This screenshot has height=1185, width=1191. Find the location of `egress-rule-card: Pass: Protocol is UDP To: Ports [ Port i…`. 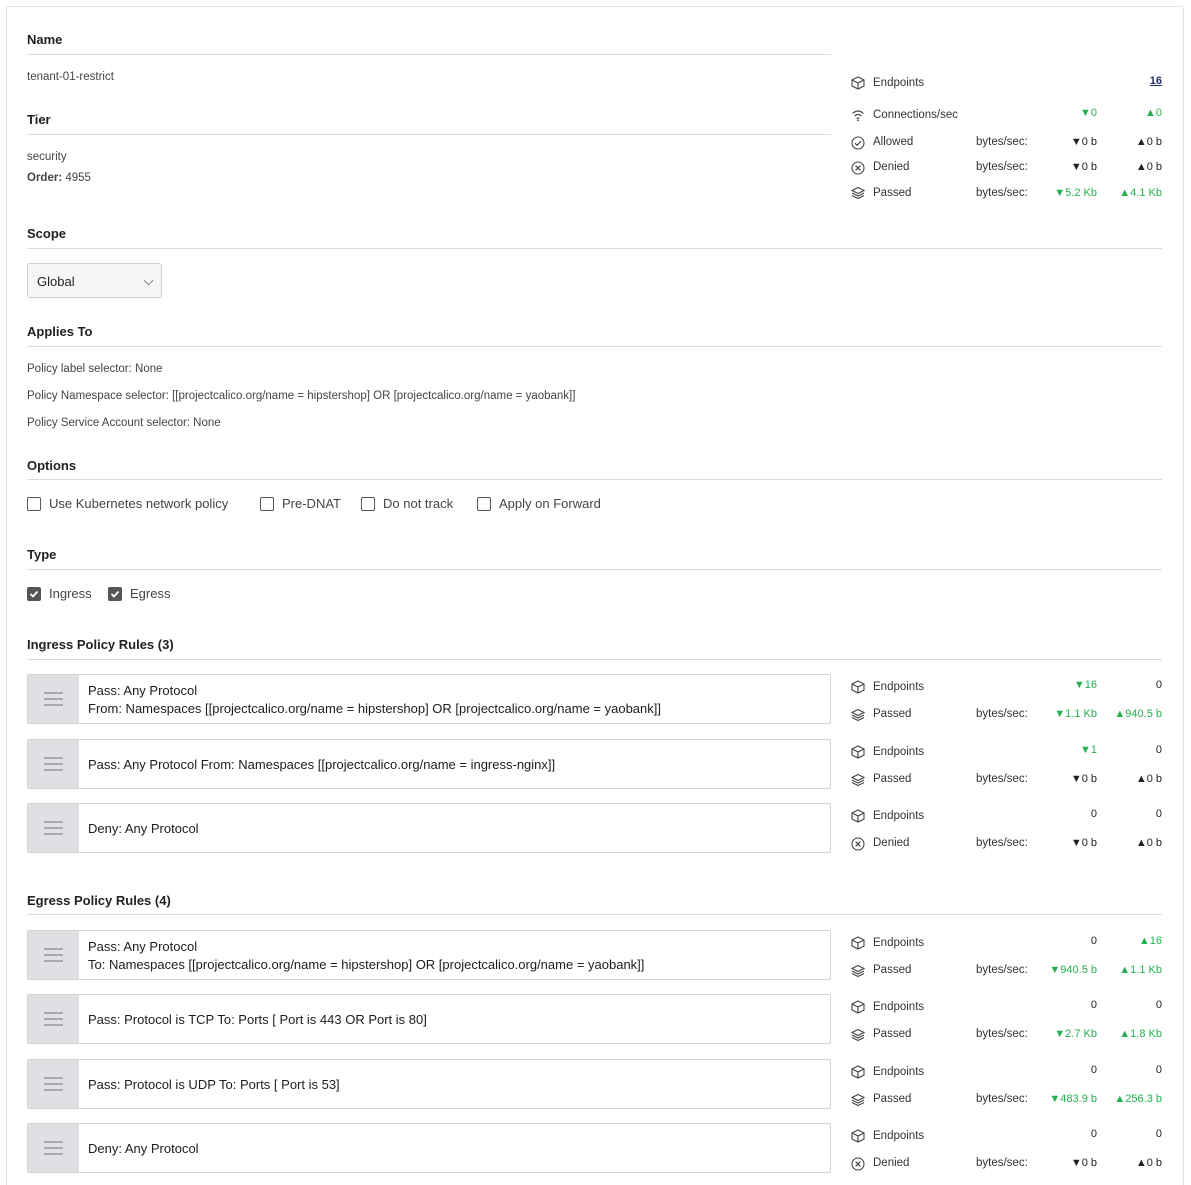

egress-rule-card: Pass: Protocol is UDP To: Ports [ Port i… is located at coordinates (429, 1084).